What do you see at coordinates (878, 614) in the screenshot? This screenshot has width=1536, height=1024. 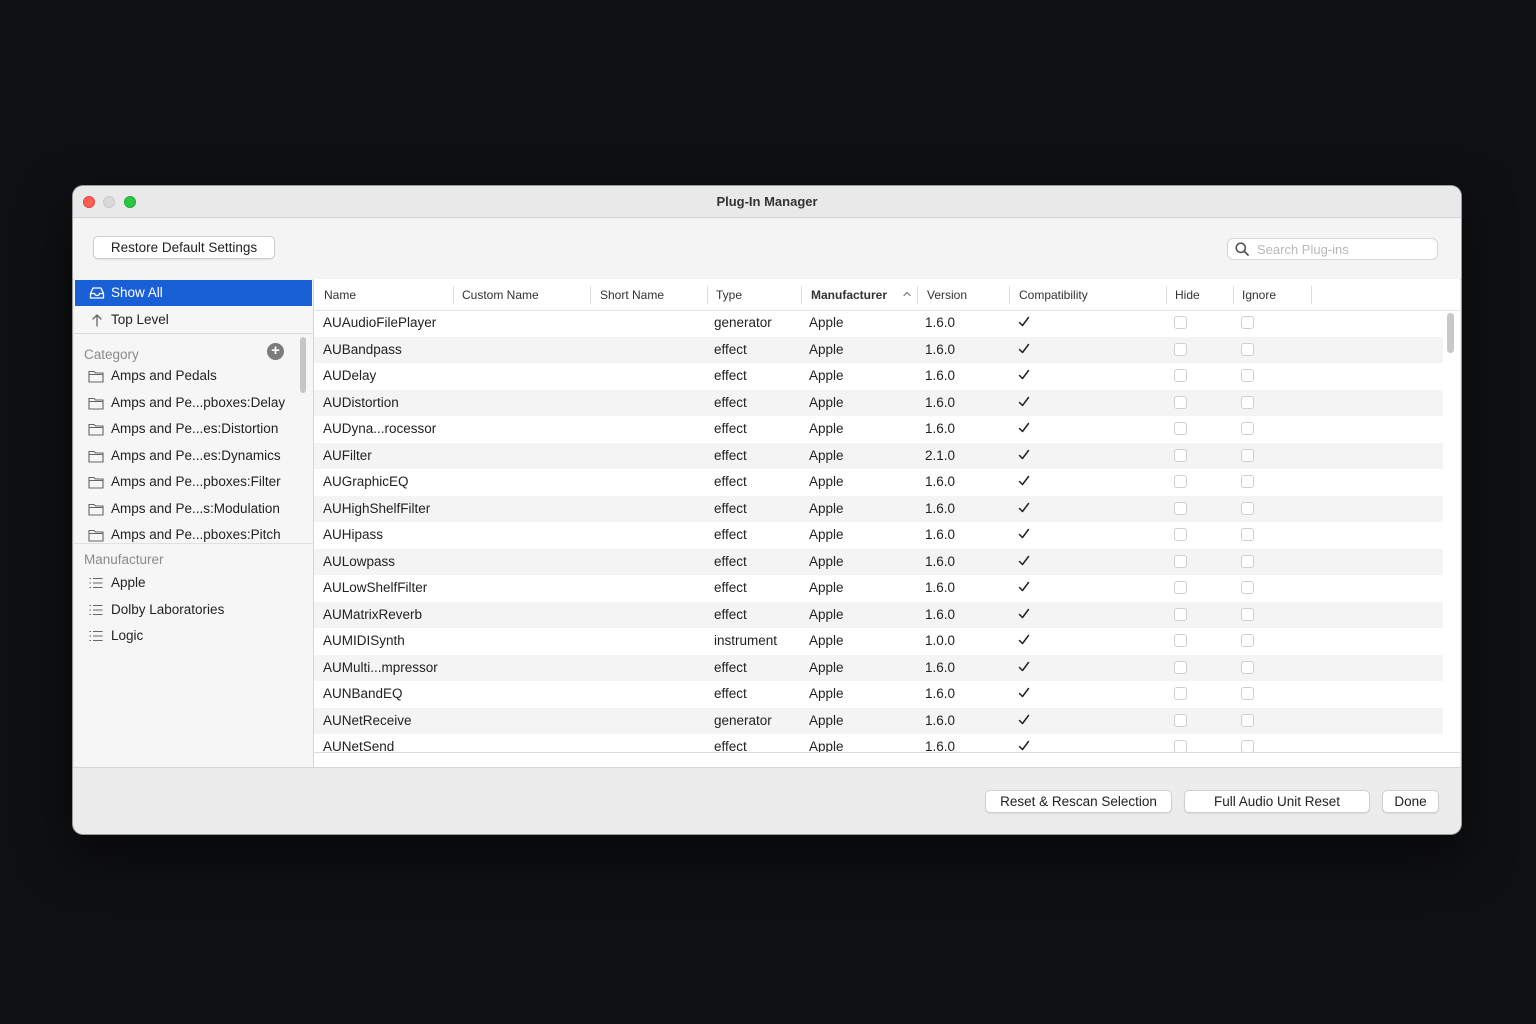 I see `table-row: AUMatrixReverb effect Apple 1.6.0` at bounding box center [878, 614].